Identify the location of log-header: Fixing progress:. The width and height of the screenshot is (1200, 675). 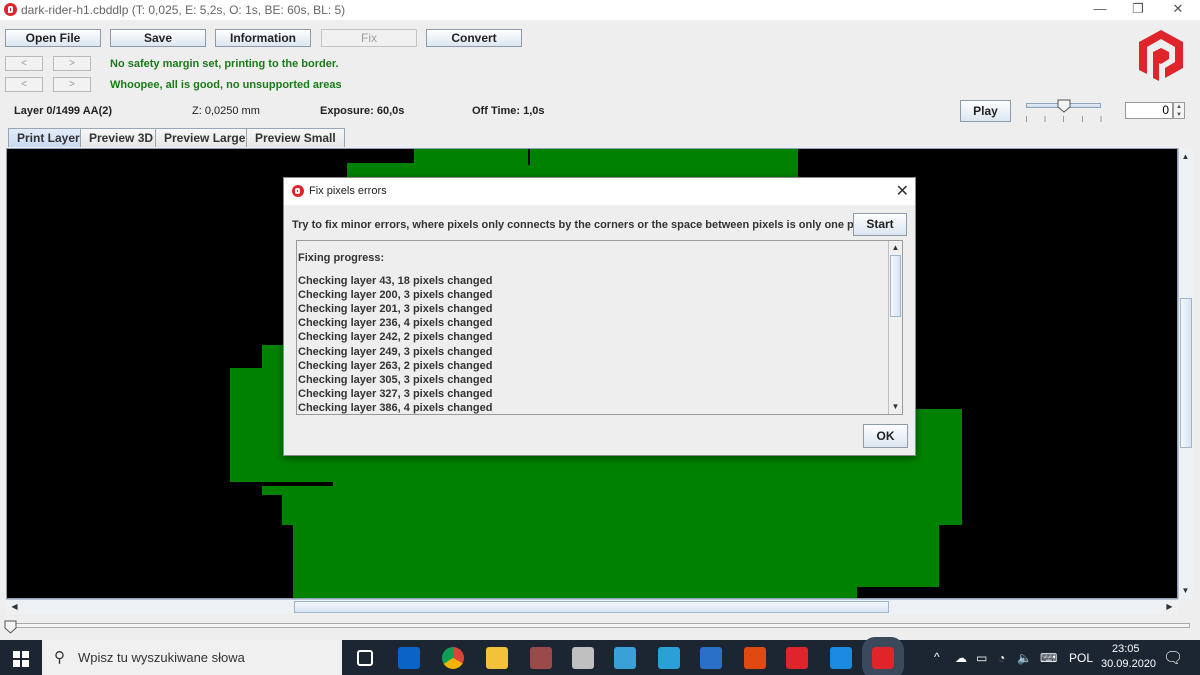
(341, 258).